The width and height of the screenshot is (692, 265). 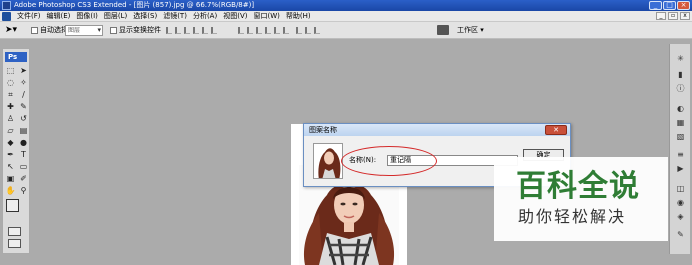 I want to click on channels-panel-icon: ◉, so click(x=680, y=203).